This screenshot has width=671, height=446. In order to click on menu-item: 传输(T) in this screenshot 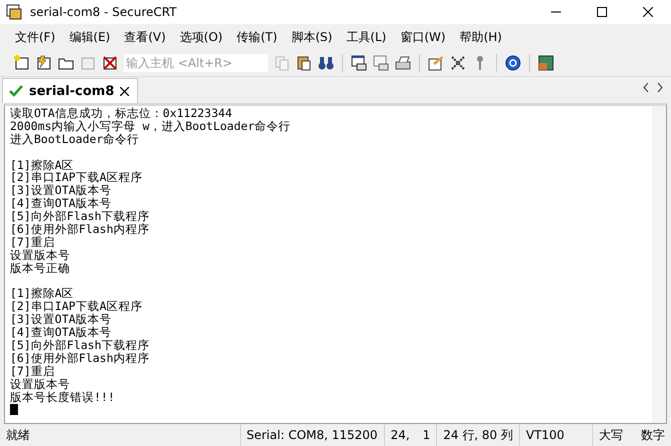, I will do `click(257, 37)`.